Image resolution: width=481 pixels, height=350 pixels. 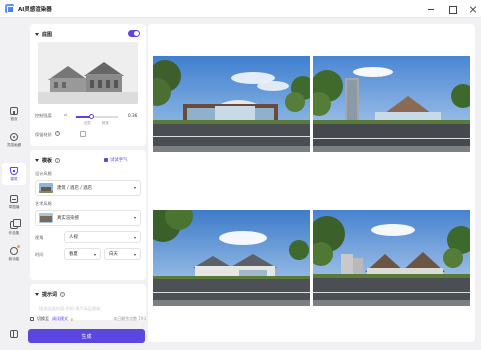 What do you see at coordinates (47, 35) in the screenshot?
I see `base-image-title: 底图` at bounding box center [47, 35].